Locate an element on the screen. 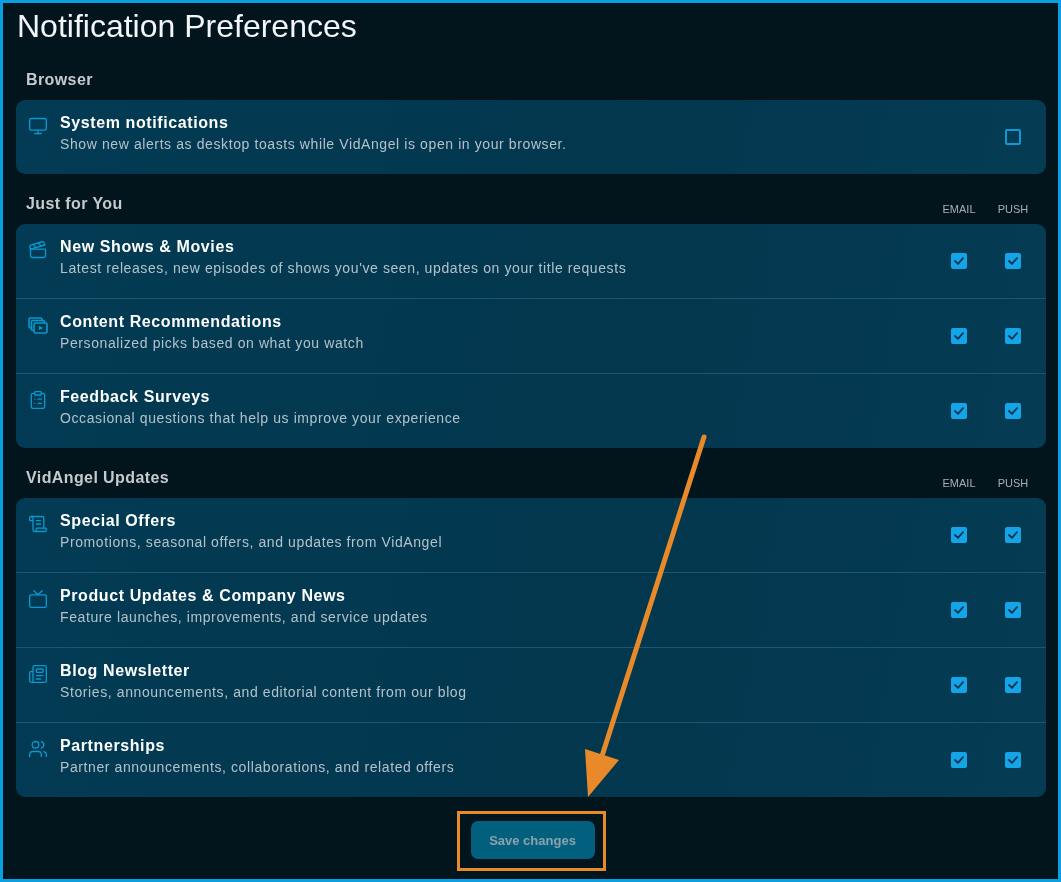 The height and width of the screenshot is (882, 1061). setting-description: Latest releases, new episodes of shows you've seen, updates on your title requests is located at coordinates (343, 268).